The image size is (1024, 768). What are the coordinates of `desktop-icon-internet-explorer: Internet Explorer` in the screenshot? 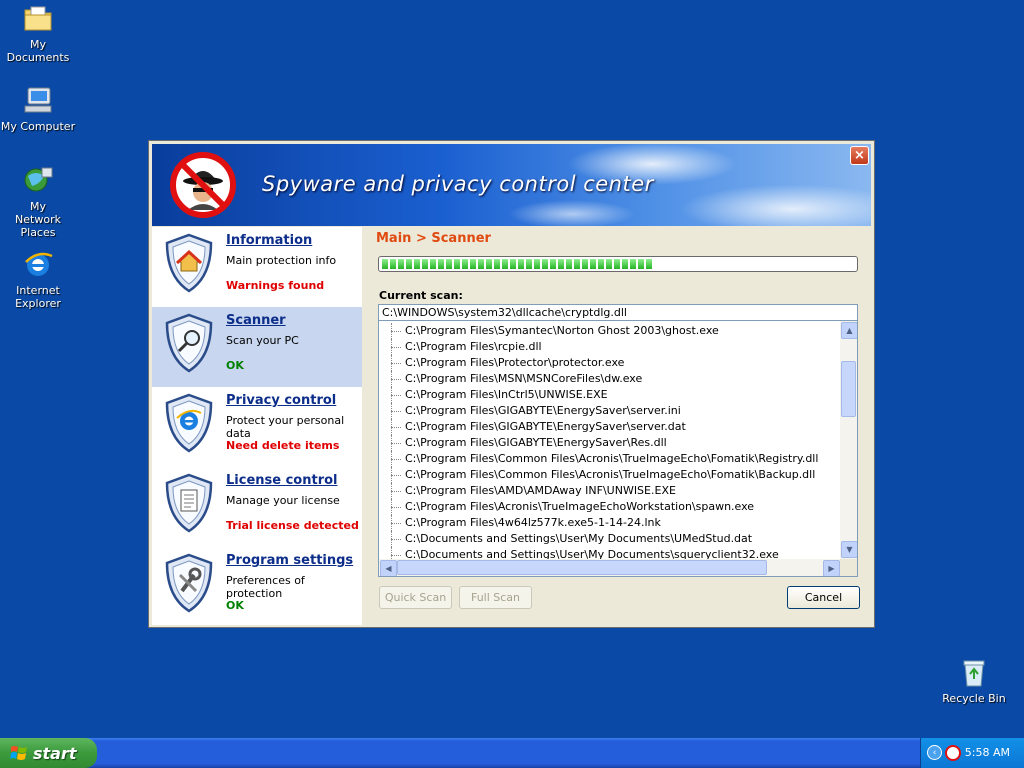 It's located at (39, 279).